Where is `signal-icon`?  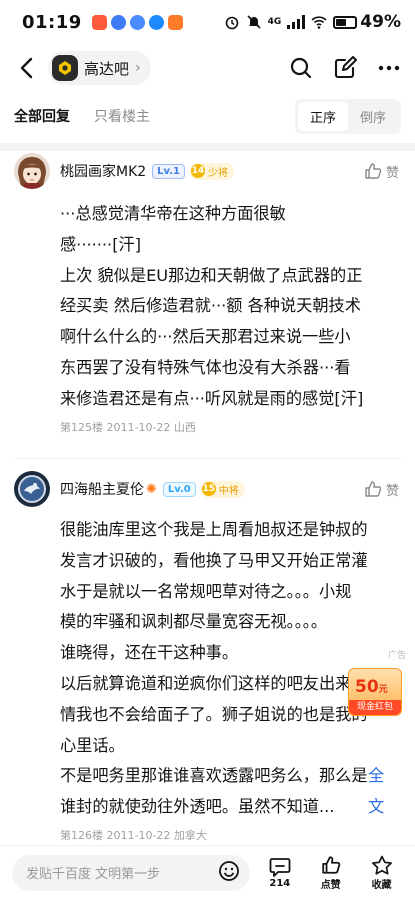
signal-icon is located at coordinates (296, 22).